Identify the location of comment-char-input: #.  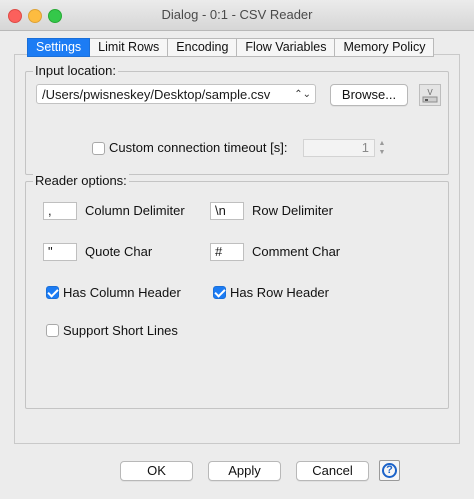
(227, 252).